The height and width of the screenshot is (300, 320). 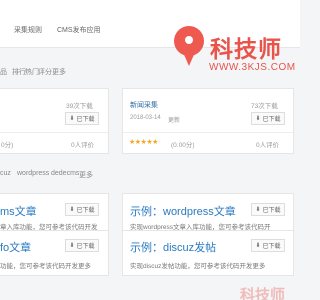 I want to click on app-title: fo文章, so click(x=15, y=247).